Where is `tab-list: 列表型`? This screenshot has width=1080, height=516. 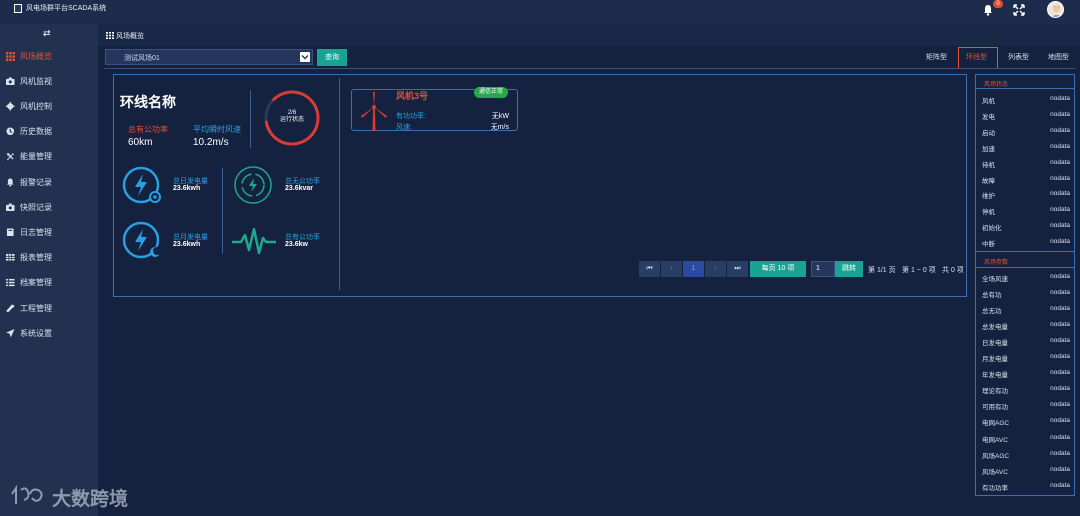
tab-list: 列表型 is located at coordinates (1018, 57).